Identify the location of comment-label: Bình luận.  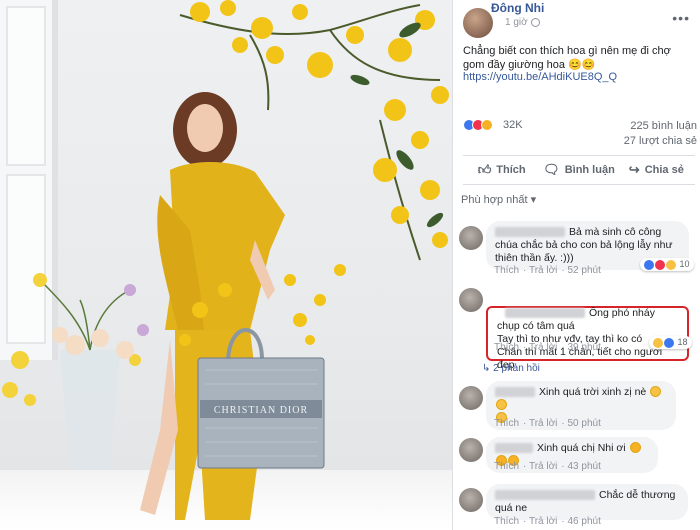
(589, 170).